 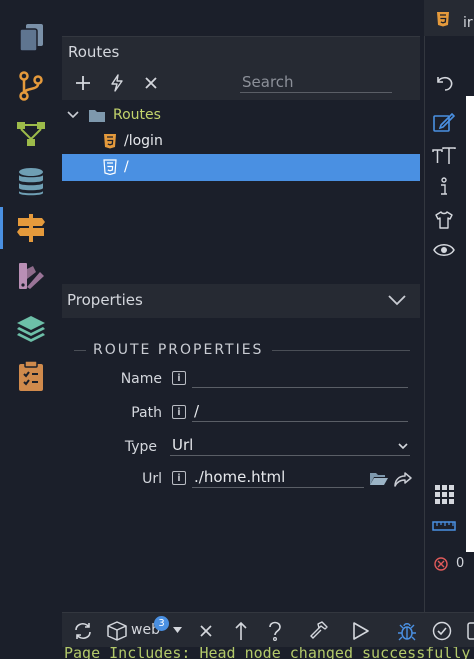 What do you see at coordinates (31, 306) in the screenshot?
I see `activity-bar` at bounding box center [31, 306].